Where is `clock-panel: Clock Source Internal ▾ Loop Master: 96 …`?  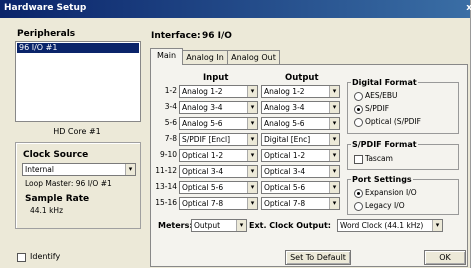
clock-panel: Clock Source Internal ▾ Loop Master: 96 … is located at coordinates (78, 185).